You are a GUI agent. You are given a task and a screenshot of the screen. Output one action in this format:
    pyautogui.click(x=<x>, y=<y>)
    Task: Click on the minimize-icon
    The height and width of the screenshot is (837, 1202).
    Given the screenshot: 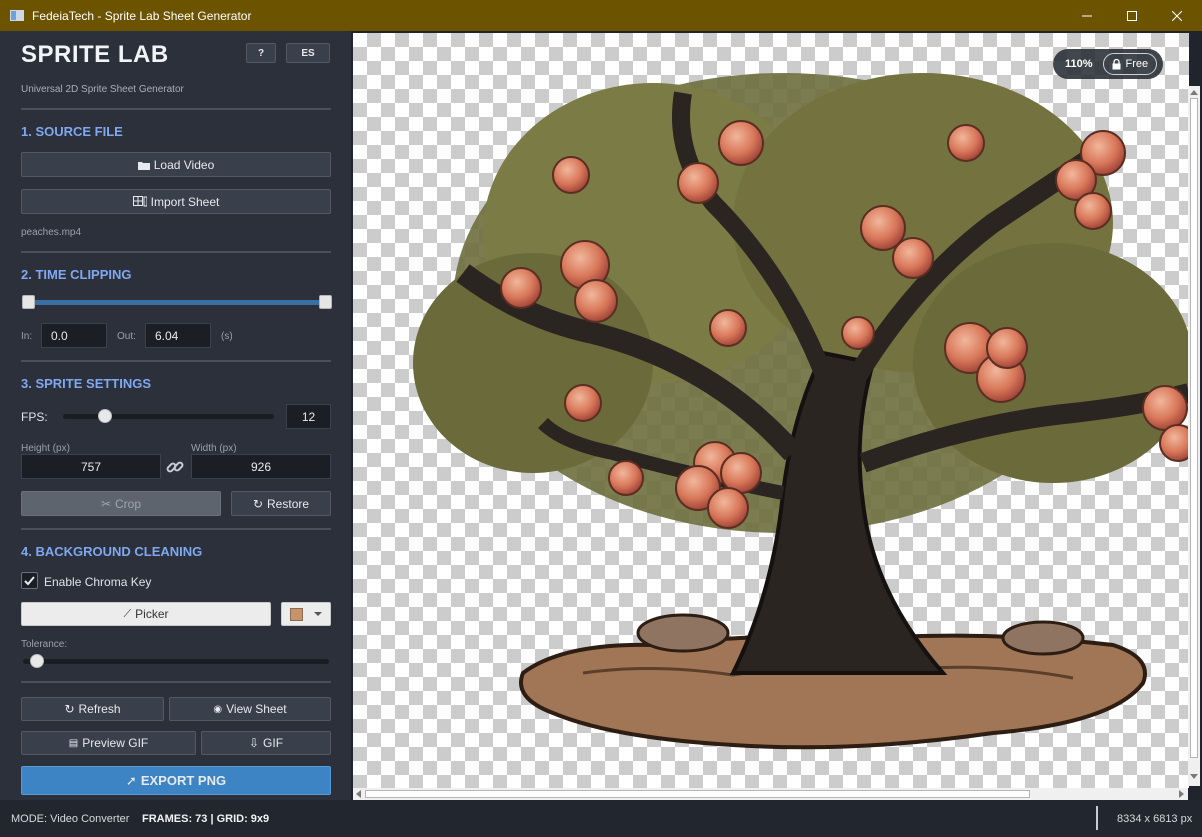 What is the action you would take?
    pyautogui.click(x=1087, y=15)
    